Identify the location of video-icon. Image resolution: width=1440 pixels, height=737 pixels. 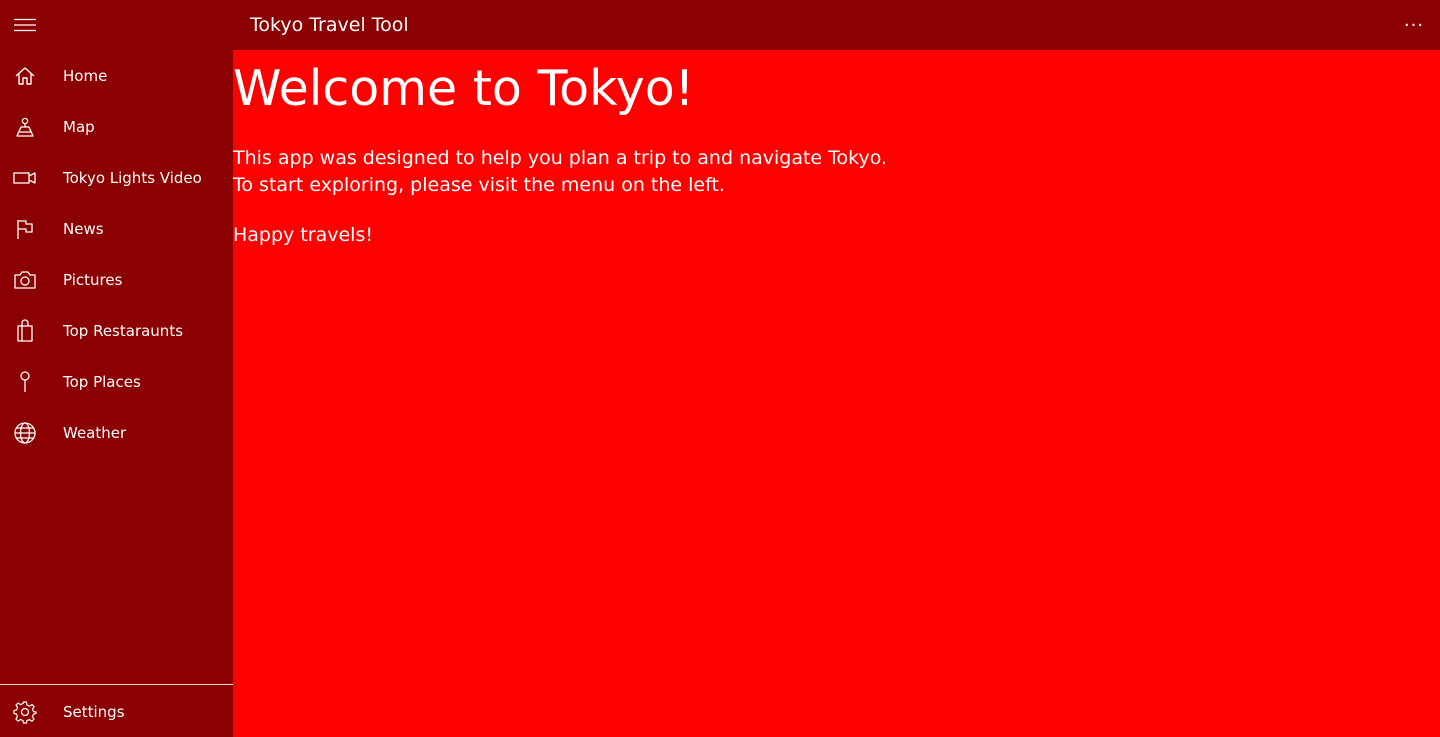
(25, 177).